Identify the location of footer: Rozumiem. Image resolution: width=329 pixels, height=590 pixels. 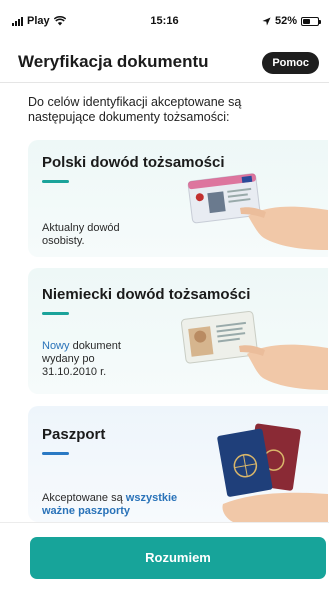
(164, 556).